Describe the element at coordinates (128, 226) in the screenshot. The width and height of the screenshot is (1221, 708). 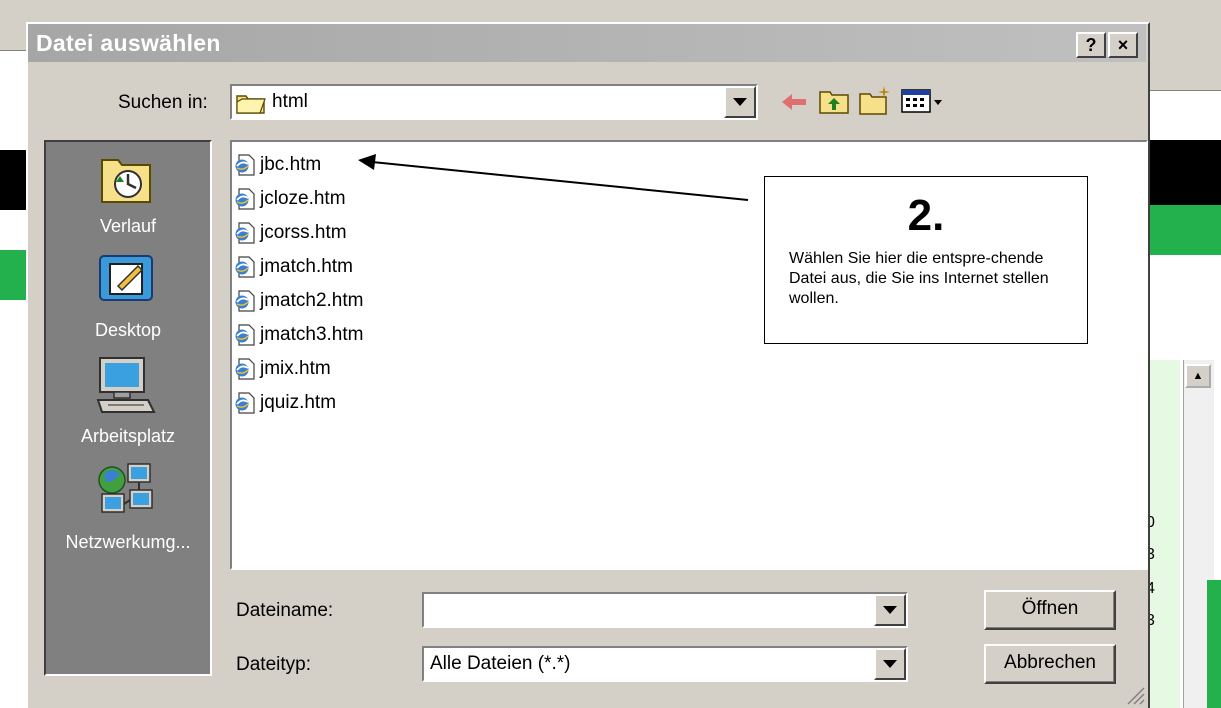
I see `place-label-history: Verlauf` at that location.